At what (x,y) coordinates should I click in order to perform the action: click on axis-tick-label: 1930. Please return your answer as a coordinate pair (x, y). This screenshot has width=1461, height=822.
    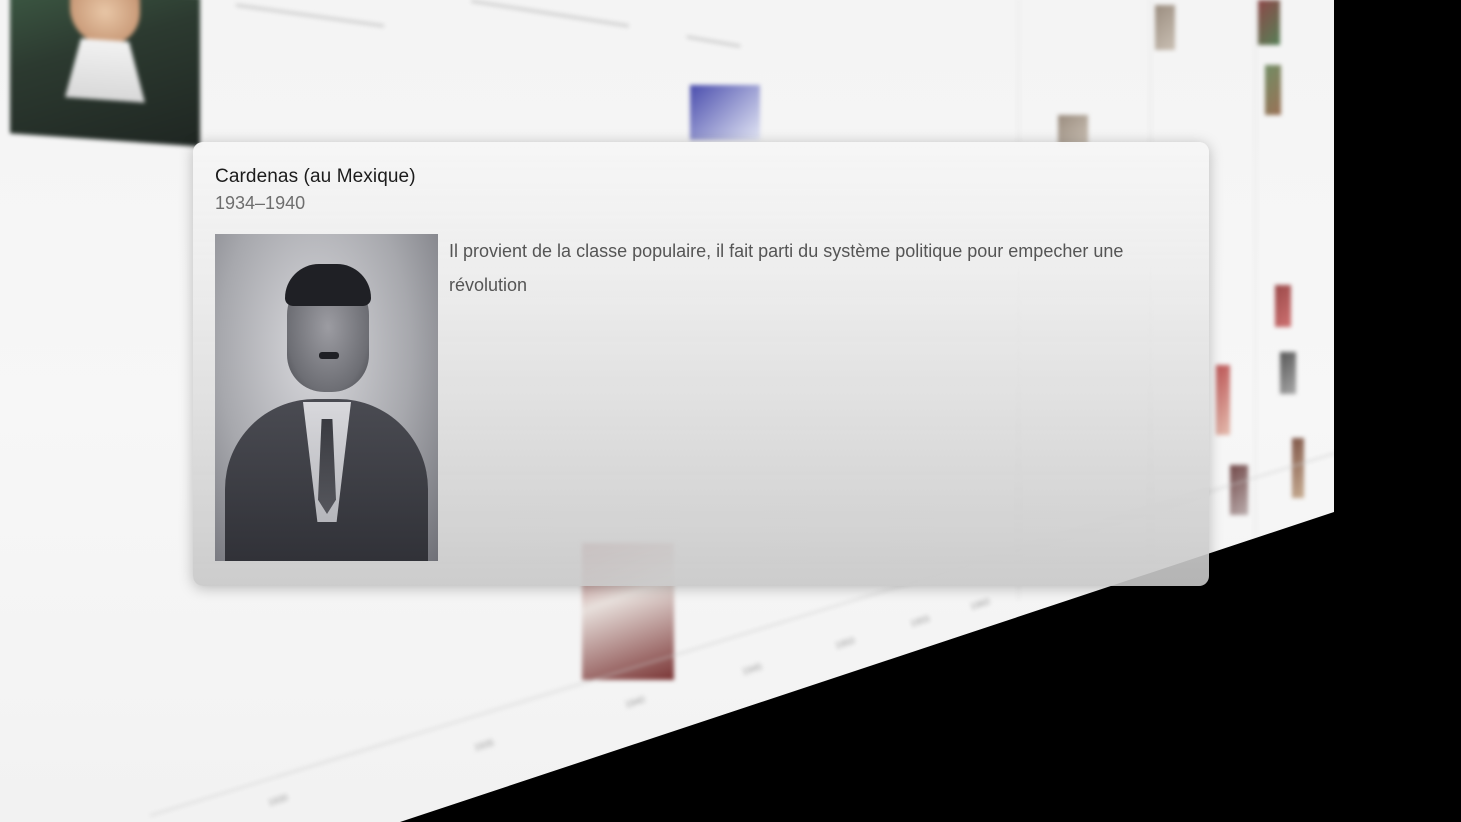
    Looking at the image, I should click on (278, 800).